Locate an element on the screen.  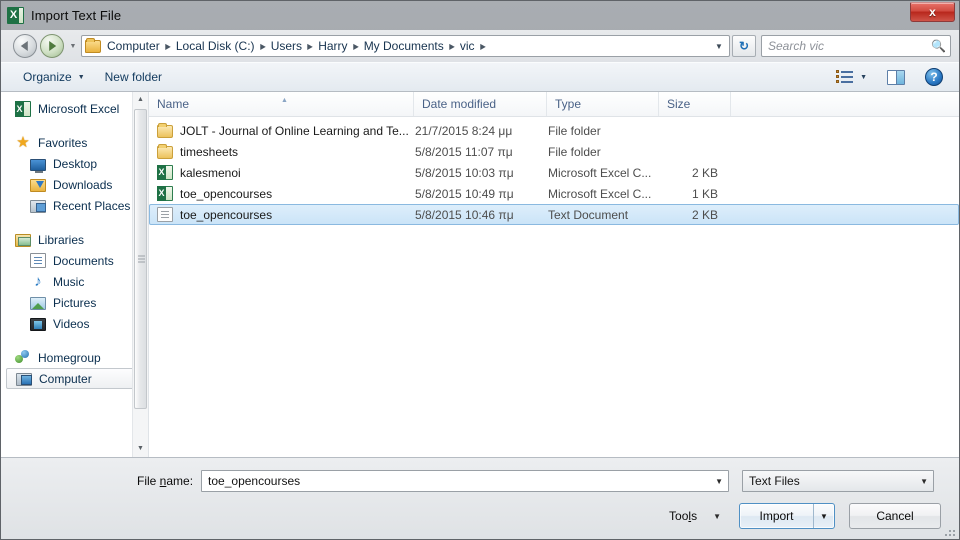
help-icon: ? is located at coordinates (934, 77).